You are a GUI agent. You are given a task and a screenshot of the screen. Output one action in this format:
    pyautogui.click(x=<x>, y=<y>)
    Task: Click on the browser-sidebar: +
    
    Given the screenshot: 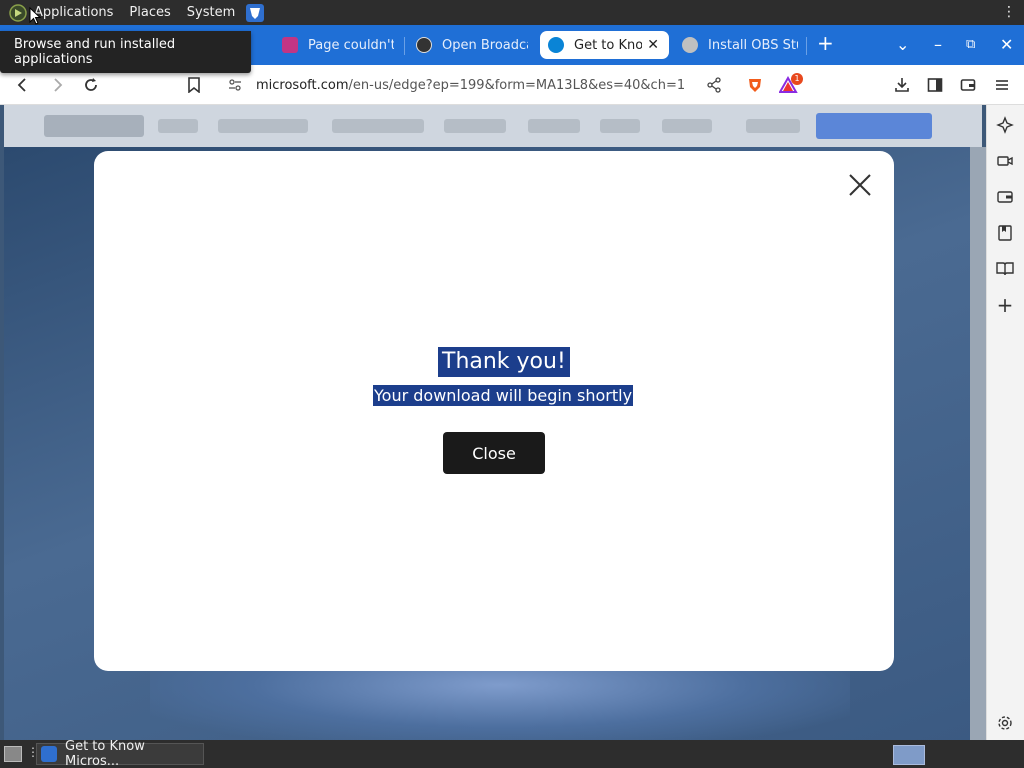 What is the action you would take?
    pyautogui.click(x=1005, y=422)
    